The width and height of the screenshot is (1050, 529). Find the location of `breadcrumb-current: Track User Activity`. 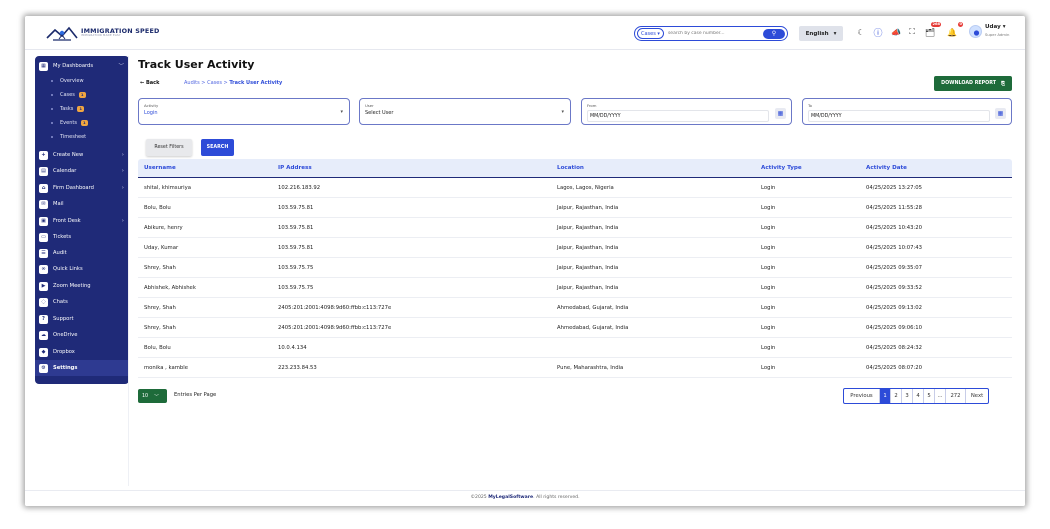

breadcrumb-current: Track User Activity is located at coordinates (256, 83).